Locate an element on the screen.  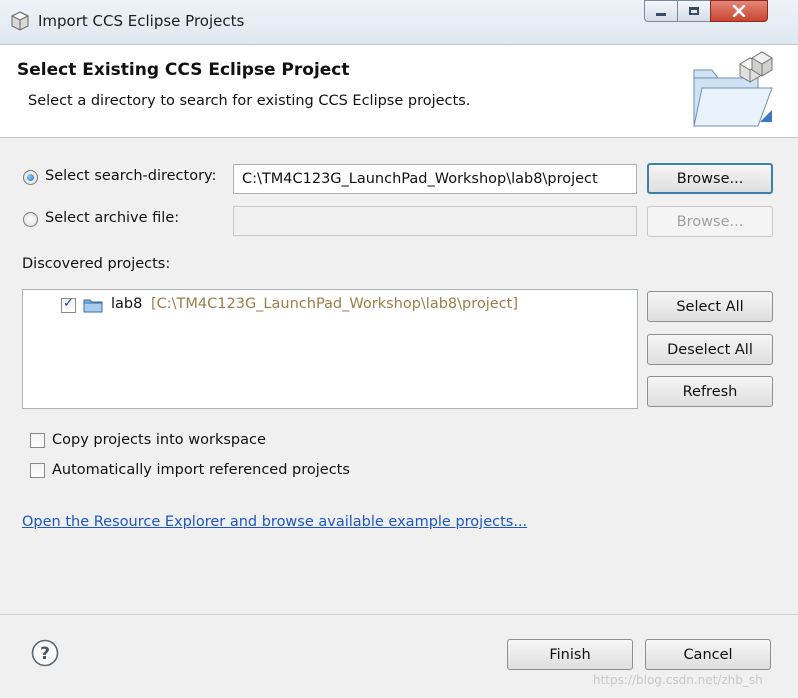
window-controls is located at coordinates (706, 11).